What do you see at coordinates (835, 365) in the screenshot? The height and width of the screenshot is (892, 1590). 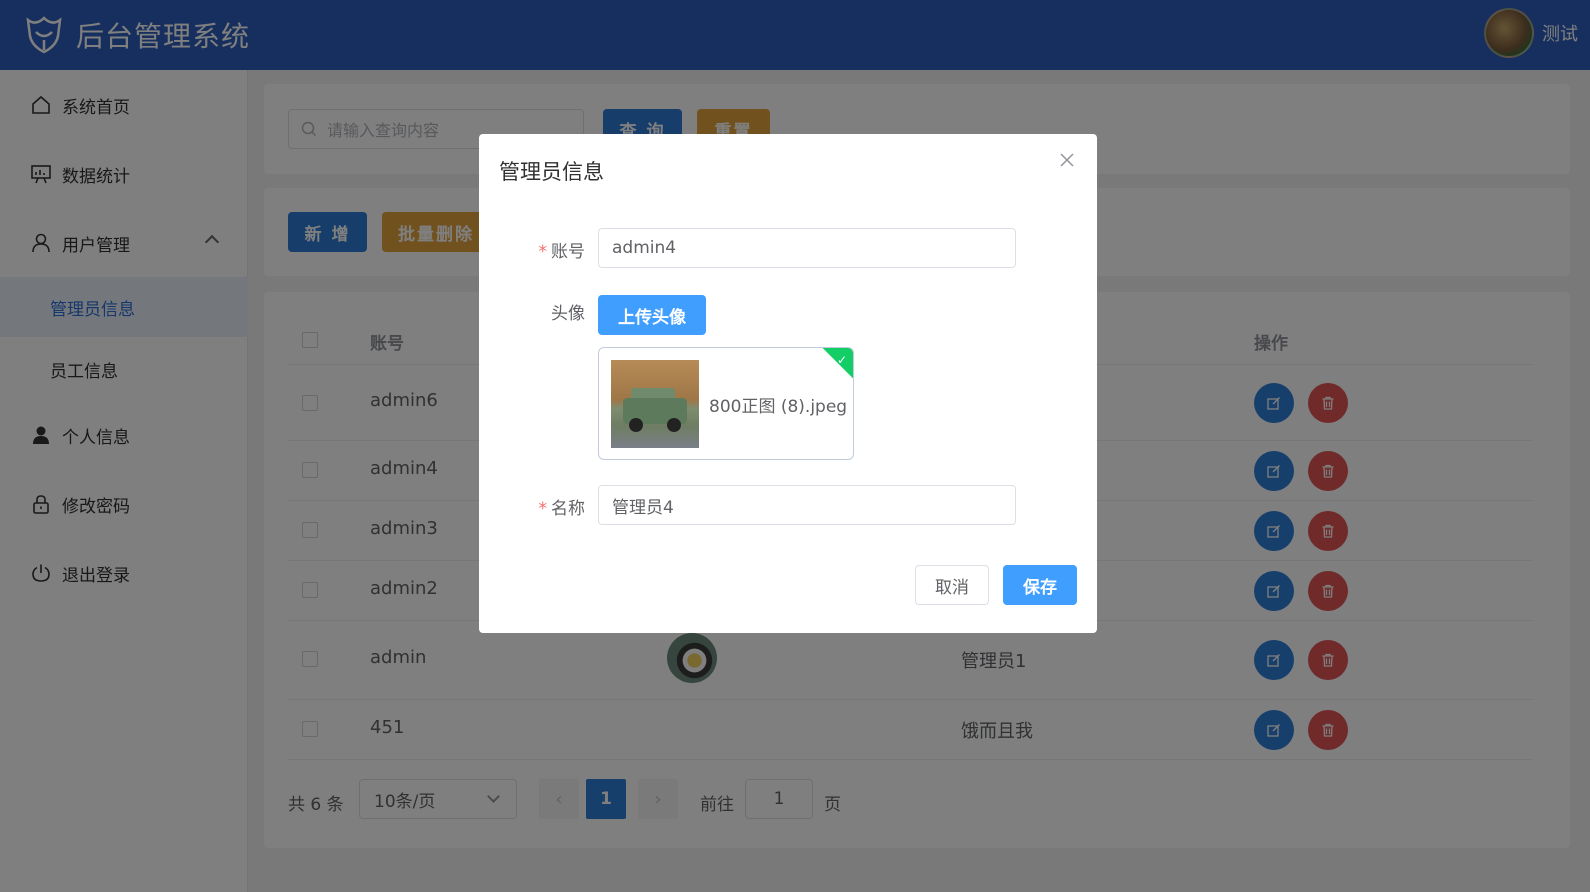 I see `upload-success-badge` at bounding box center [835, 365].